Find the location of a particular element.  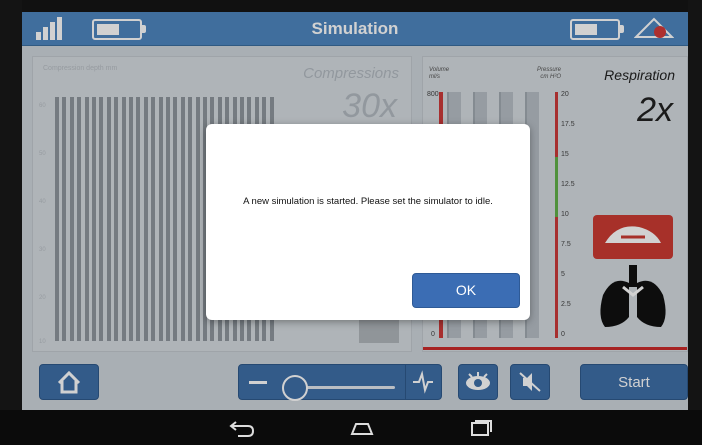

back-icon is located at coordinates (242, 428).